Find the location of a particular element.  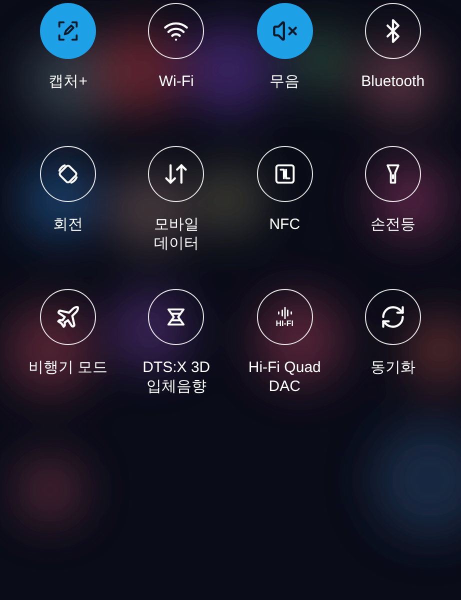

up-down-arrows-icon is located at coordinates (176, 174).